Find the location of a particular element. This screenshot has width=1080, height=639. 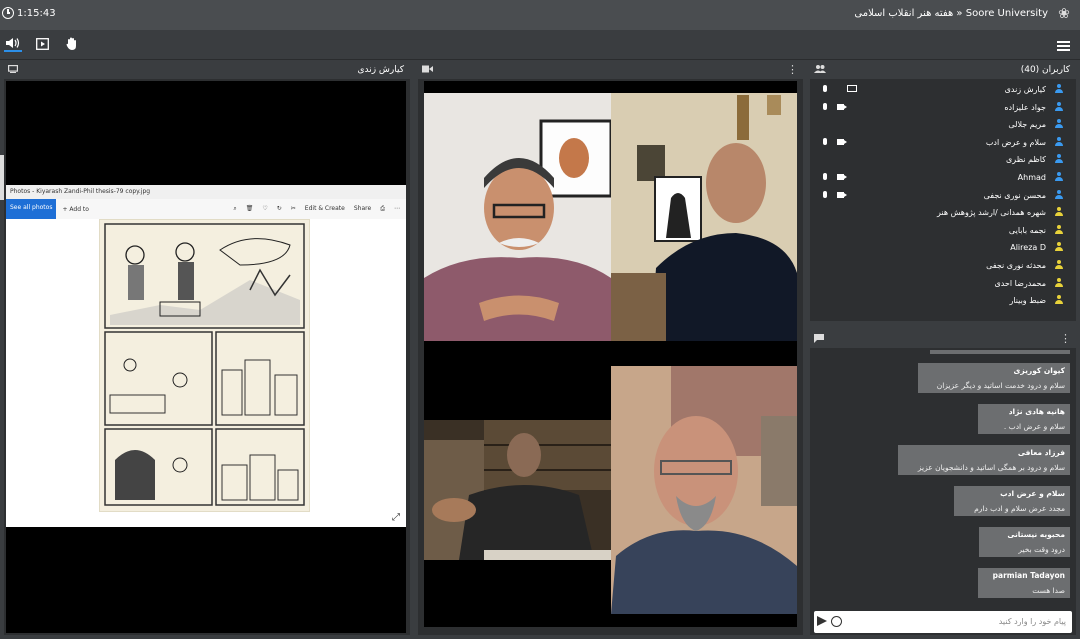

zoom-icon: ⌕ is located at coordinates (234, 209).